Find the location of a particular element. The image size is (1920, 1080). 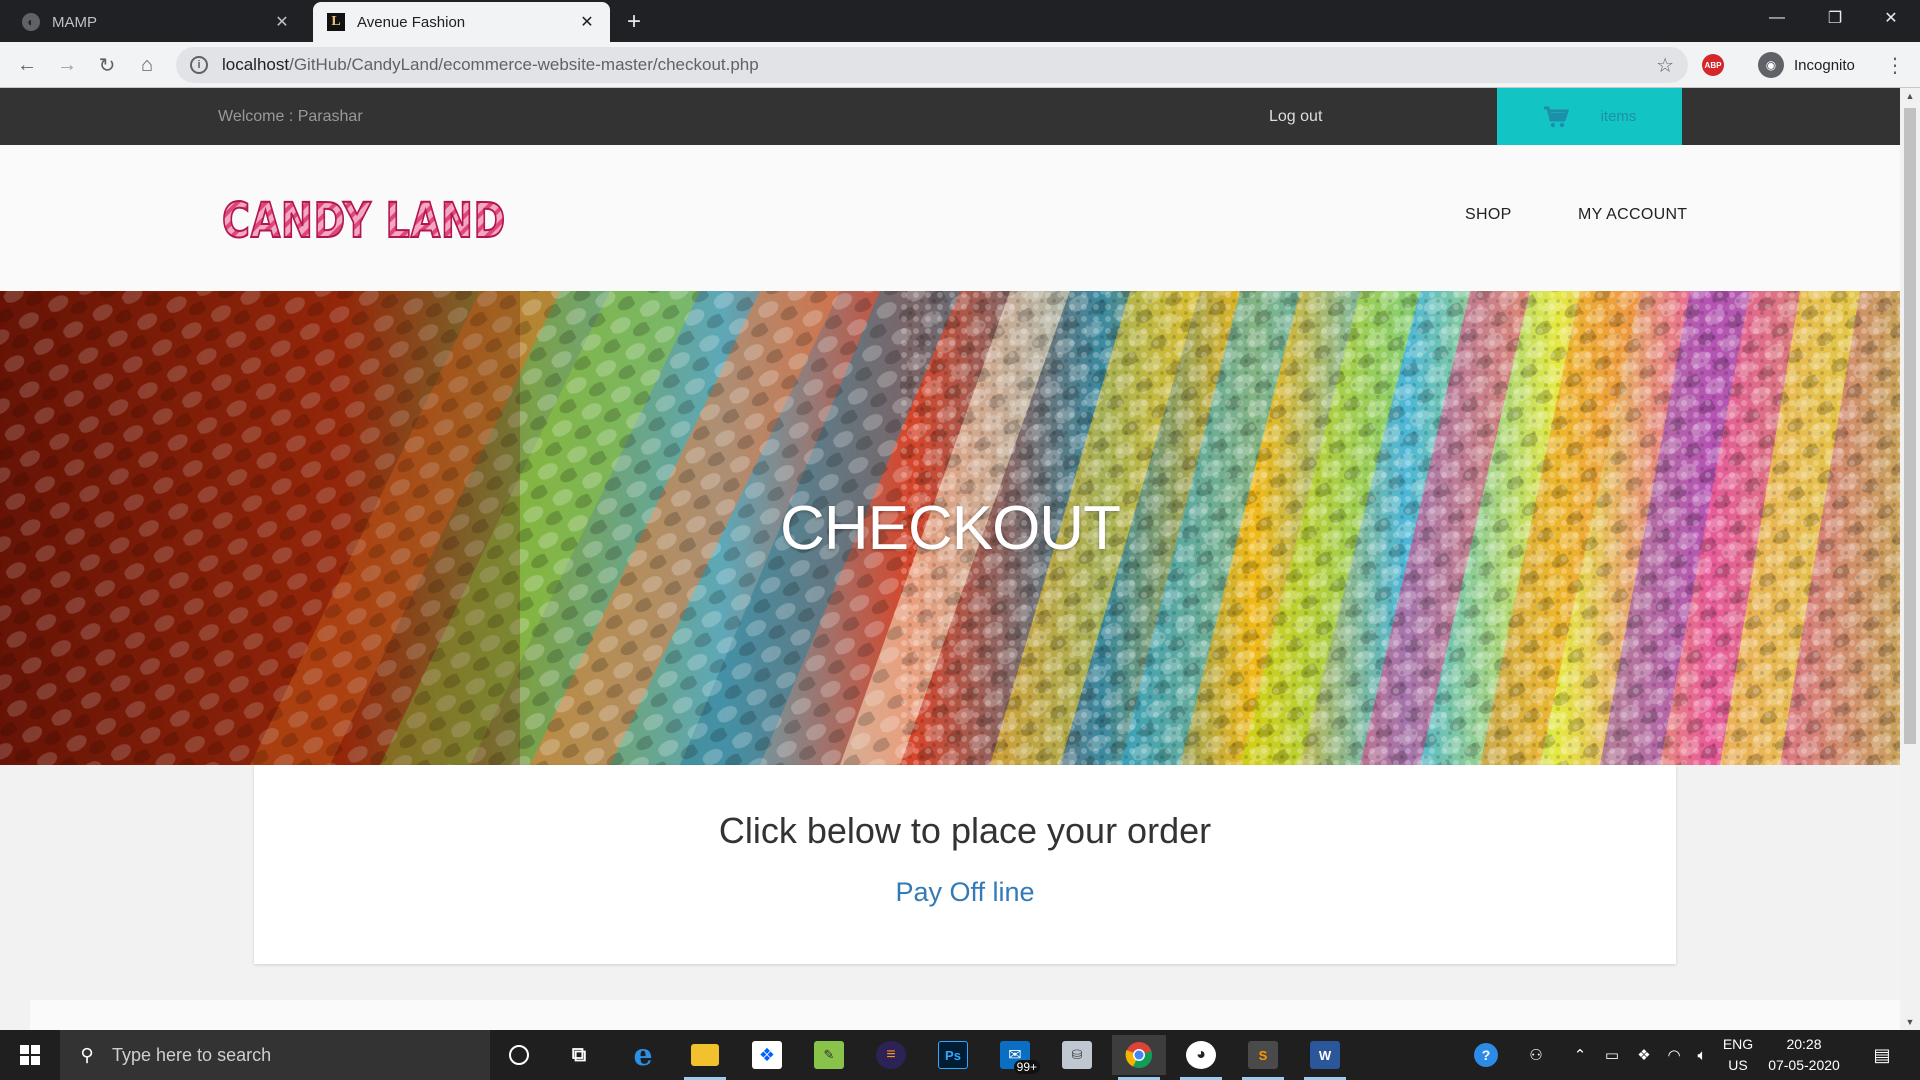

home-icon: ⌂ is located at coordinates (147, 65).